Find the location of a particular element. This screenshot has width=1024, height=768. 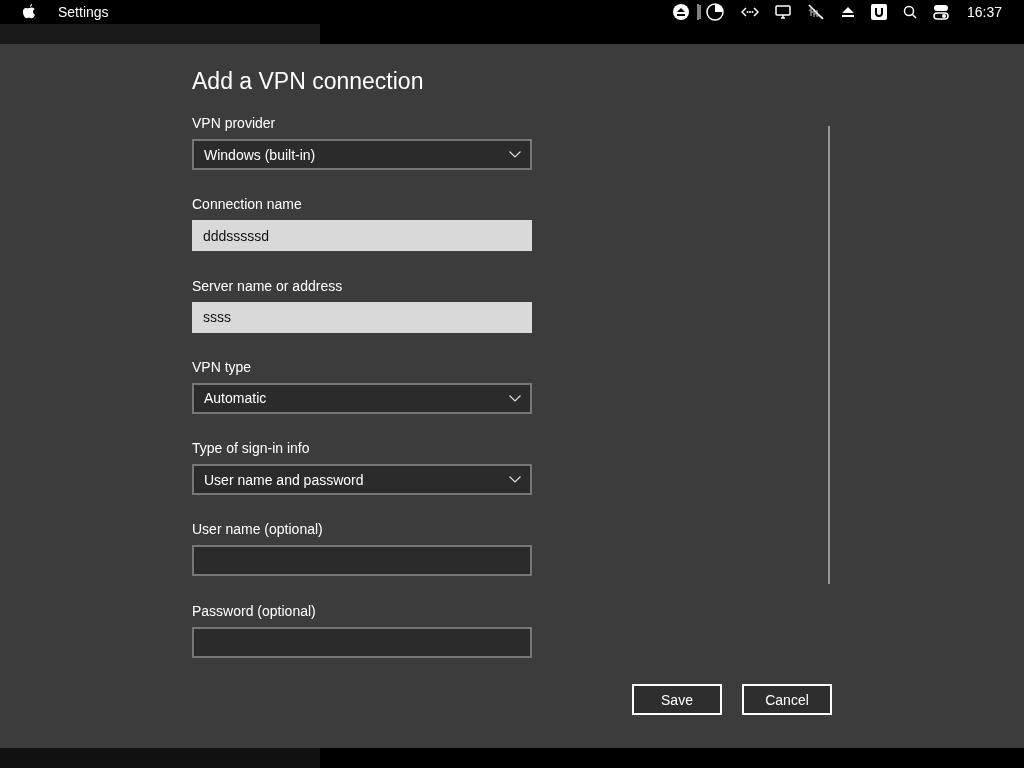

field-label: Server name or address is located at coordinates (268, 286).